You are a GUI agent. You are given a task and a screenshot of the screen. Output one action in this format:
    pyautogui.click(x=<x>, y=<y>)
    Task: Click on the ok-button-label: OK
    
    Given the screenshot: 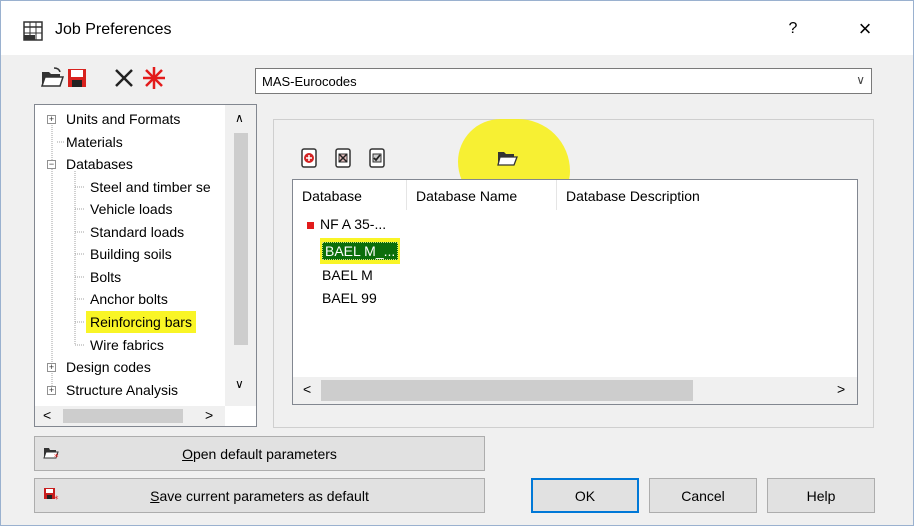 What is the action you would take?
    pyautogui.click(x=585, y=496)
    